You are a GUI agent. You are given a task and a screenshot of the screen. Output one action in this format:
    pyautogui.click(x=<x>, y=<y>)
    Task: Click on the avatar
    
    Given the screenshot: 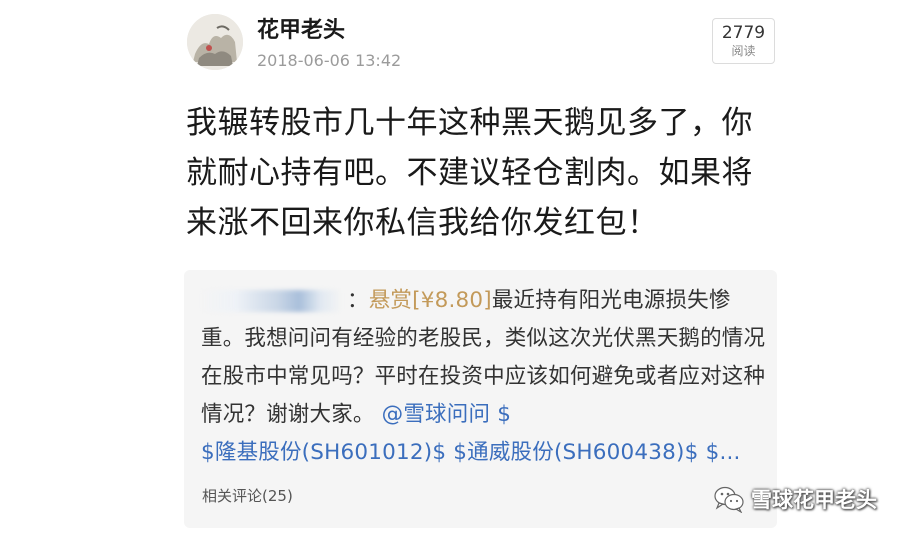 What is the action you would take?
    pyautogui.click(x=215, y=42)
    